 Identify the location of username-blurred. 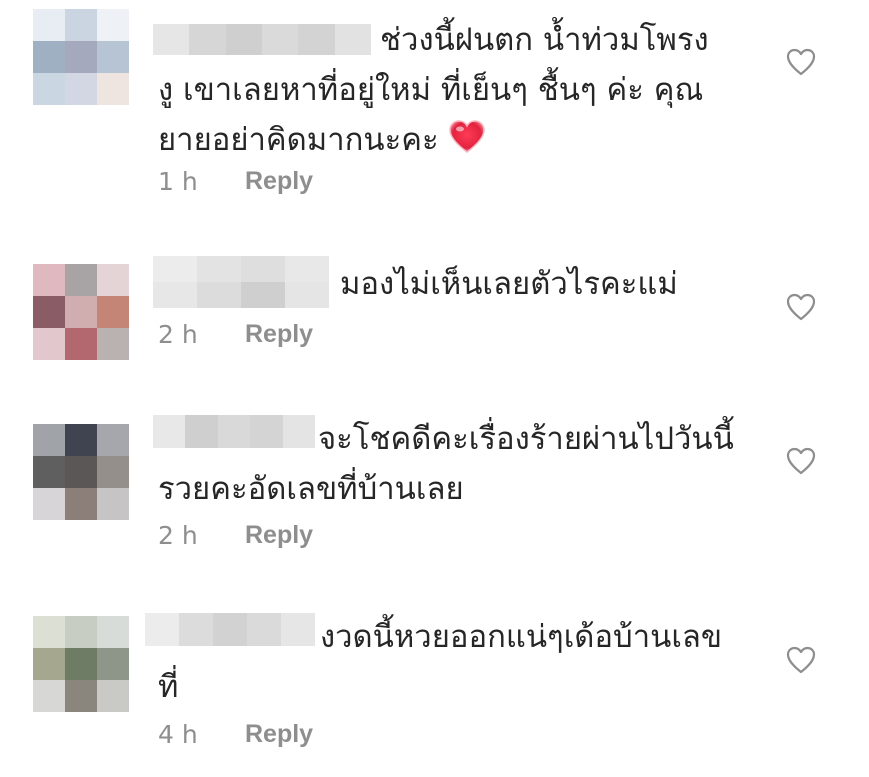
(241, 282).